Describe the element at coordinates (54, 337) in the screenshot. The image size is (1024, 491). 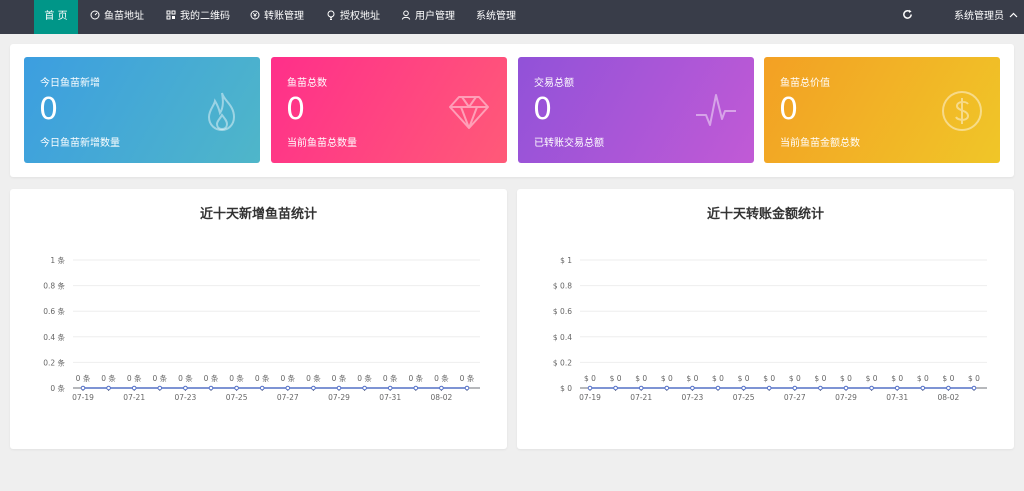
I see `y-tick-label: 0.4 条` at that location.